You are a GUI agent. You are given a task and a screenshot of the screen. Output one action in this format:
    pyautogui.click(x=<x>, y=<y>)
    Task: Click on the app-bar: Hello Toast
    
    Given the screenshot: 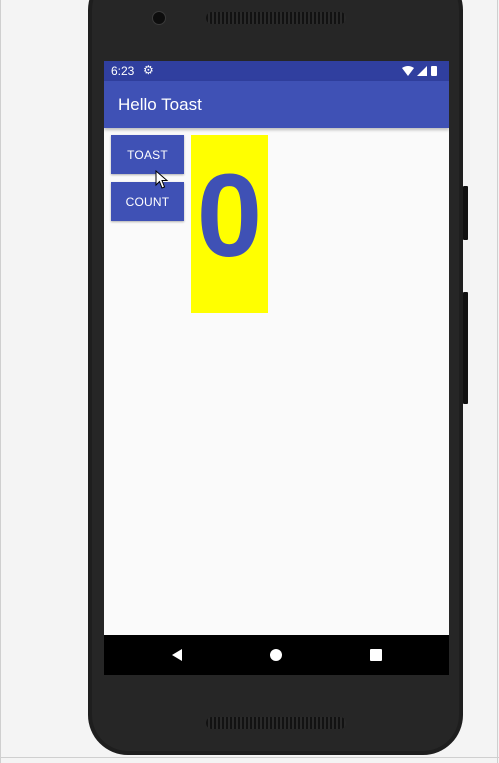 What is the action you would take?
    pyautogui.click(x=276, y=104)
    